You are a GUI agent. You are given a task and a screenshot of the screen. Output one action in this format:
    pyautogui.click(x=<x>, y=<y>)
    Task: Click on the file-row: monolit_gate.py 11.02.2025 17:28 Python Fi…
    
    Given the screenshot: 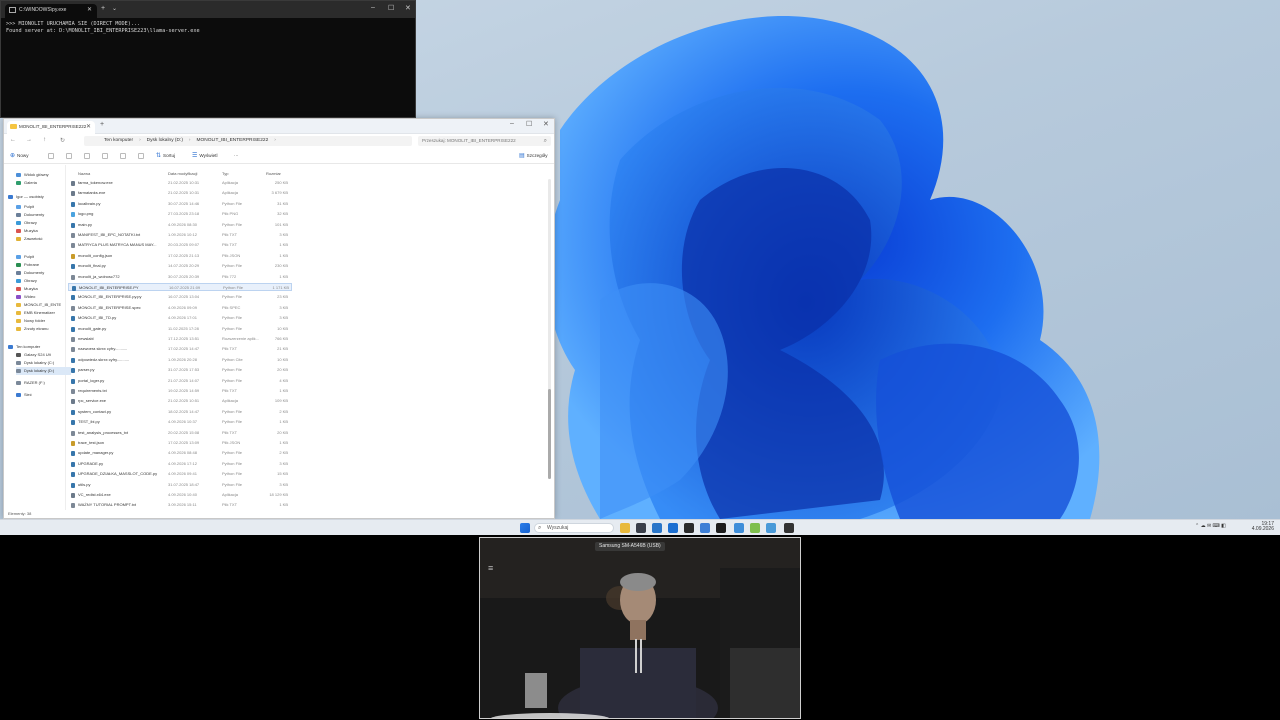 What is the action you would take?
    pyautogui.click(x=180, y=329)
    